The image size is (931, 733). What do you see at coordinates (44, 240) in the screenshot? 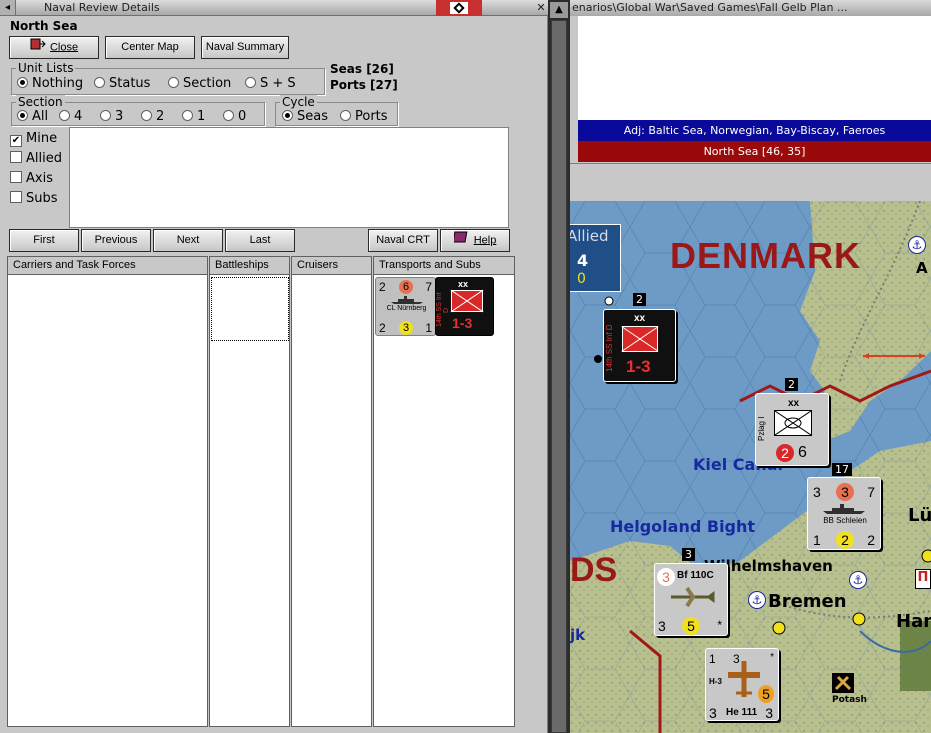
I see `first-button: First` at bounding box center [44, 240].